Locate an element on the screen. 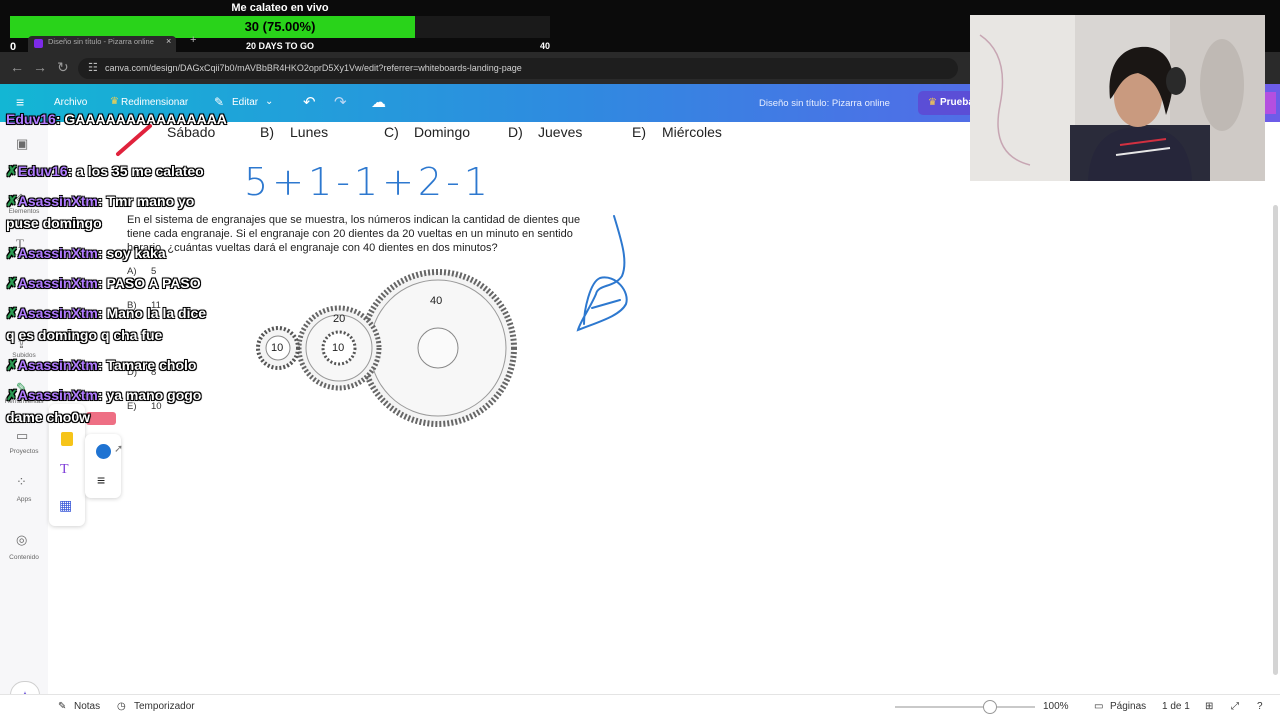 The image size is (1280, 721). chat-message: Eduv16: GAAAAAAAAAAAAAAA is located at coordinates (116, 119).